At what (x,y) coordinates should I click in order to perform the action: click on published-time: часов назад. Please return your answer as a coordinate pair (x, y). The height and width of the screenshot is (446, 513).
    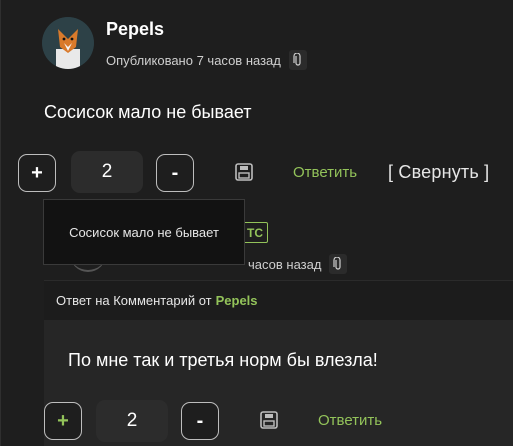
    Looking at the image, I should click on (285, 264).